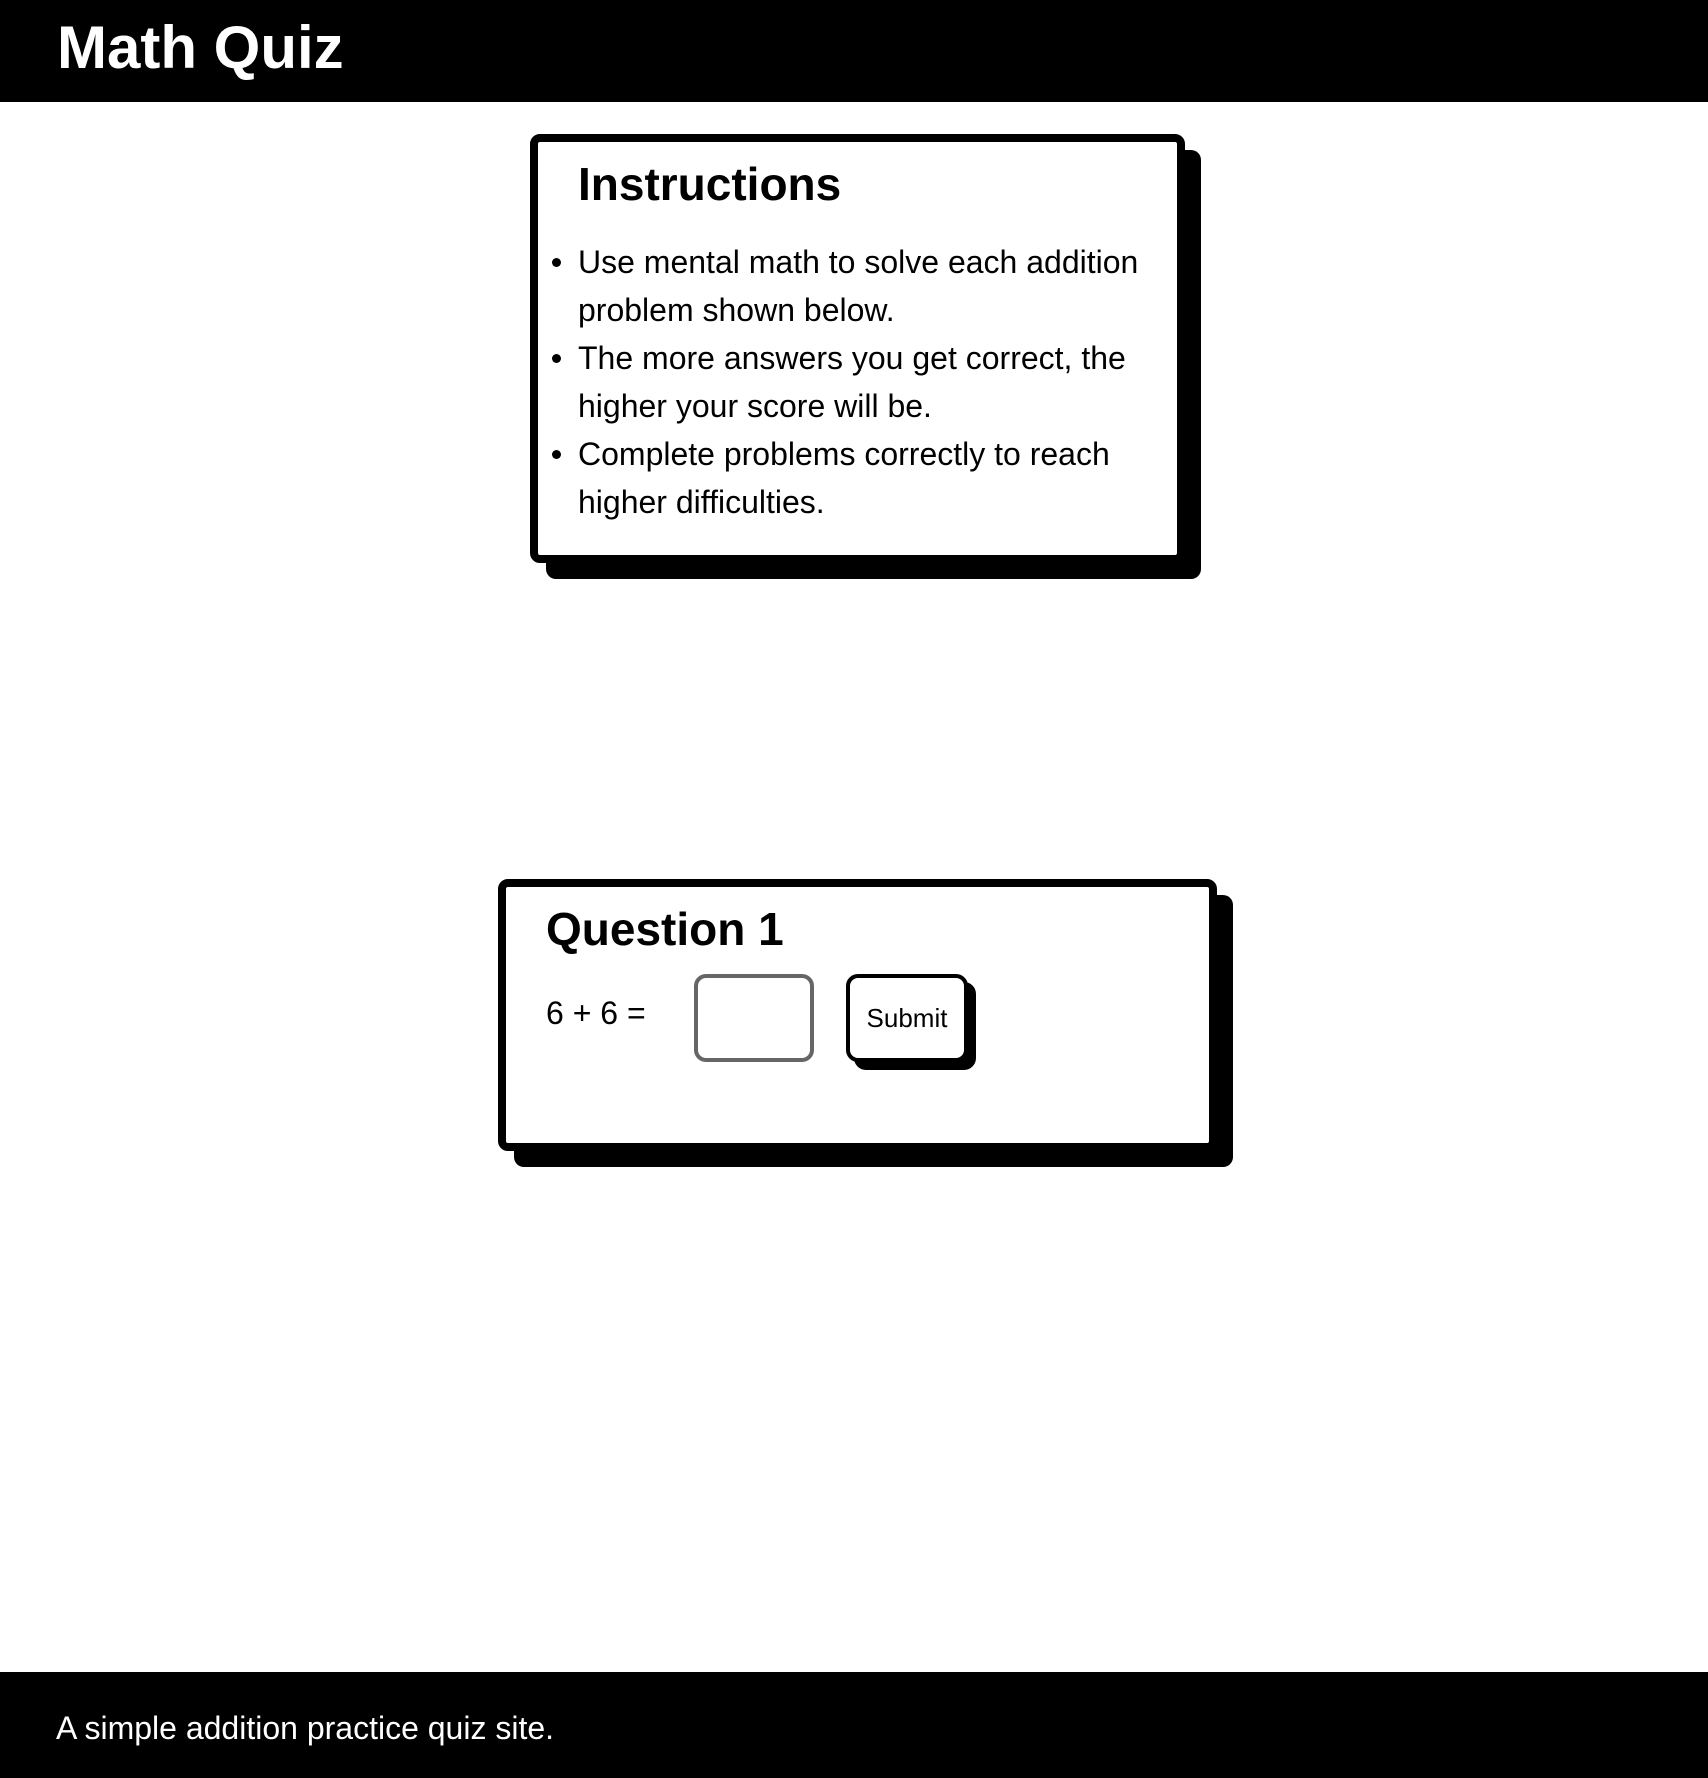 The width and height of the screenshot is (1708, 1778). What do you see at coordinates (710, 184) in the screenshot?
I see `instructions-title: Instructions` at bounding box center [710, 184].